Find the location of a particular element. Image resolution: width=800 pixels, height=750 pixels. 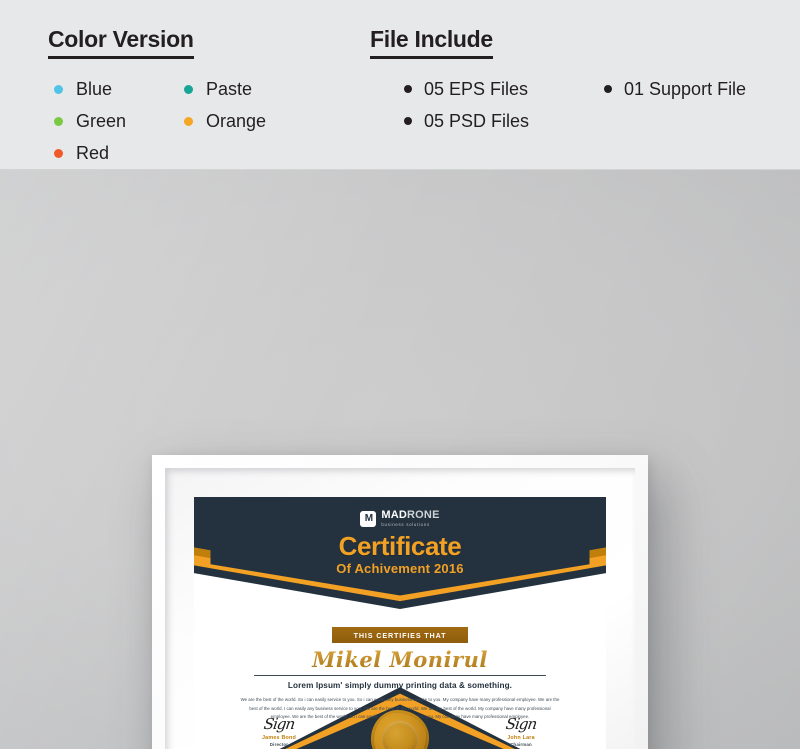

color-option-blue: Blue is located at coordinates (113, 89).